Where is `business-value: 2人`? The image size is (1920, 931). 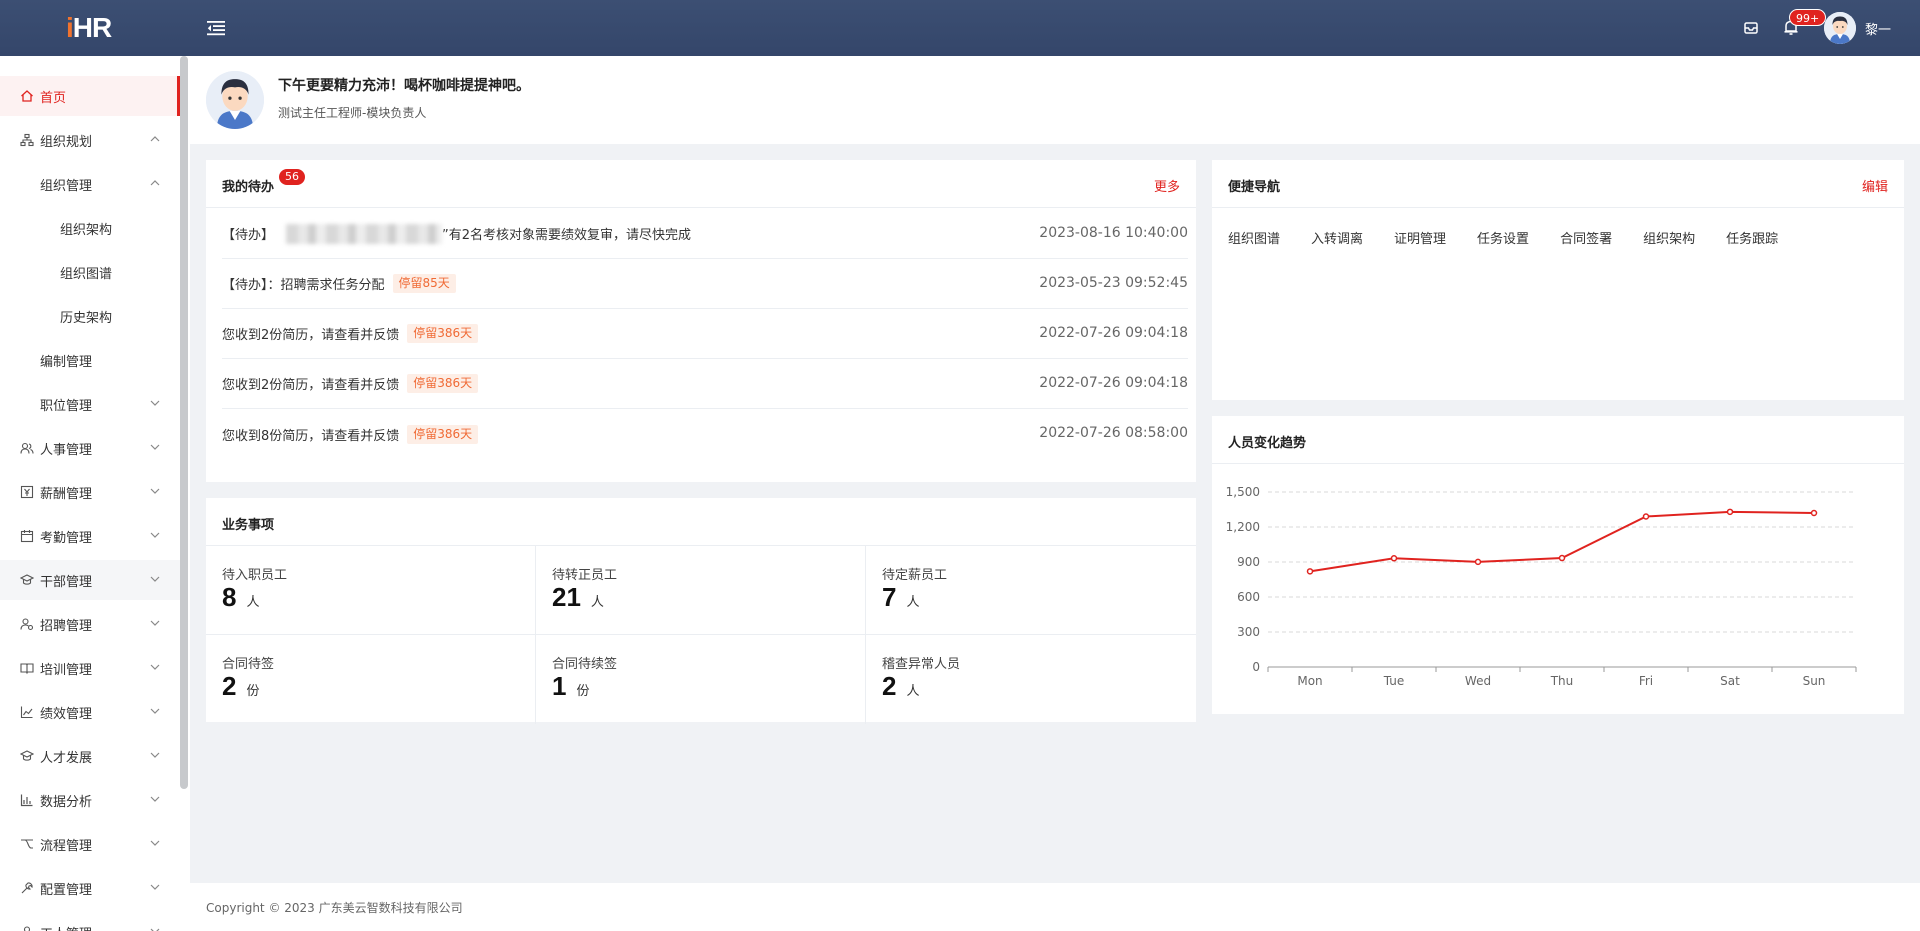 business-value: 2人 is located at coordinates (901, 686).